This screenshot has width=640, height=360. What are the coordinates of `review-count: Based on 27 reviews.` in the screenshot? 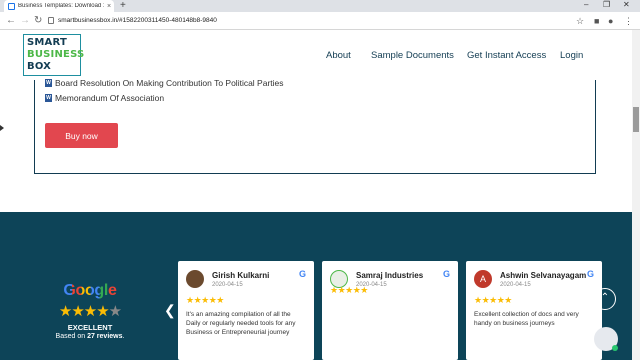 It's located at (90, 336).